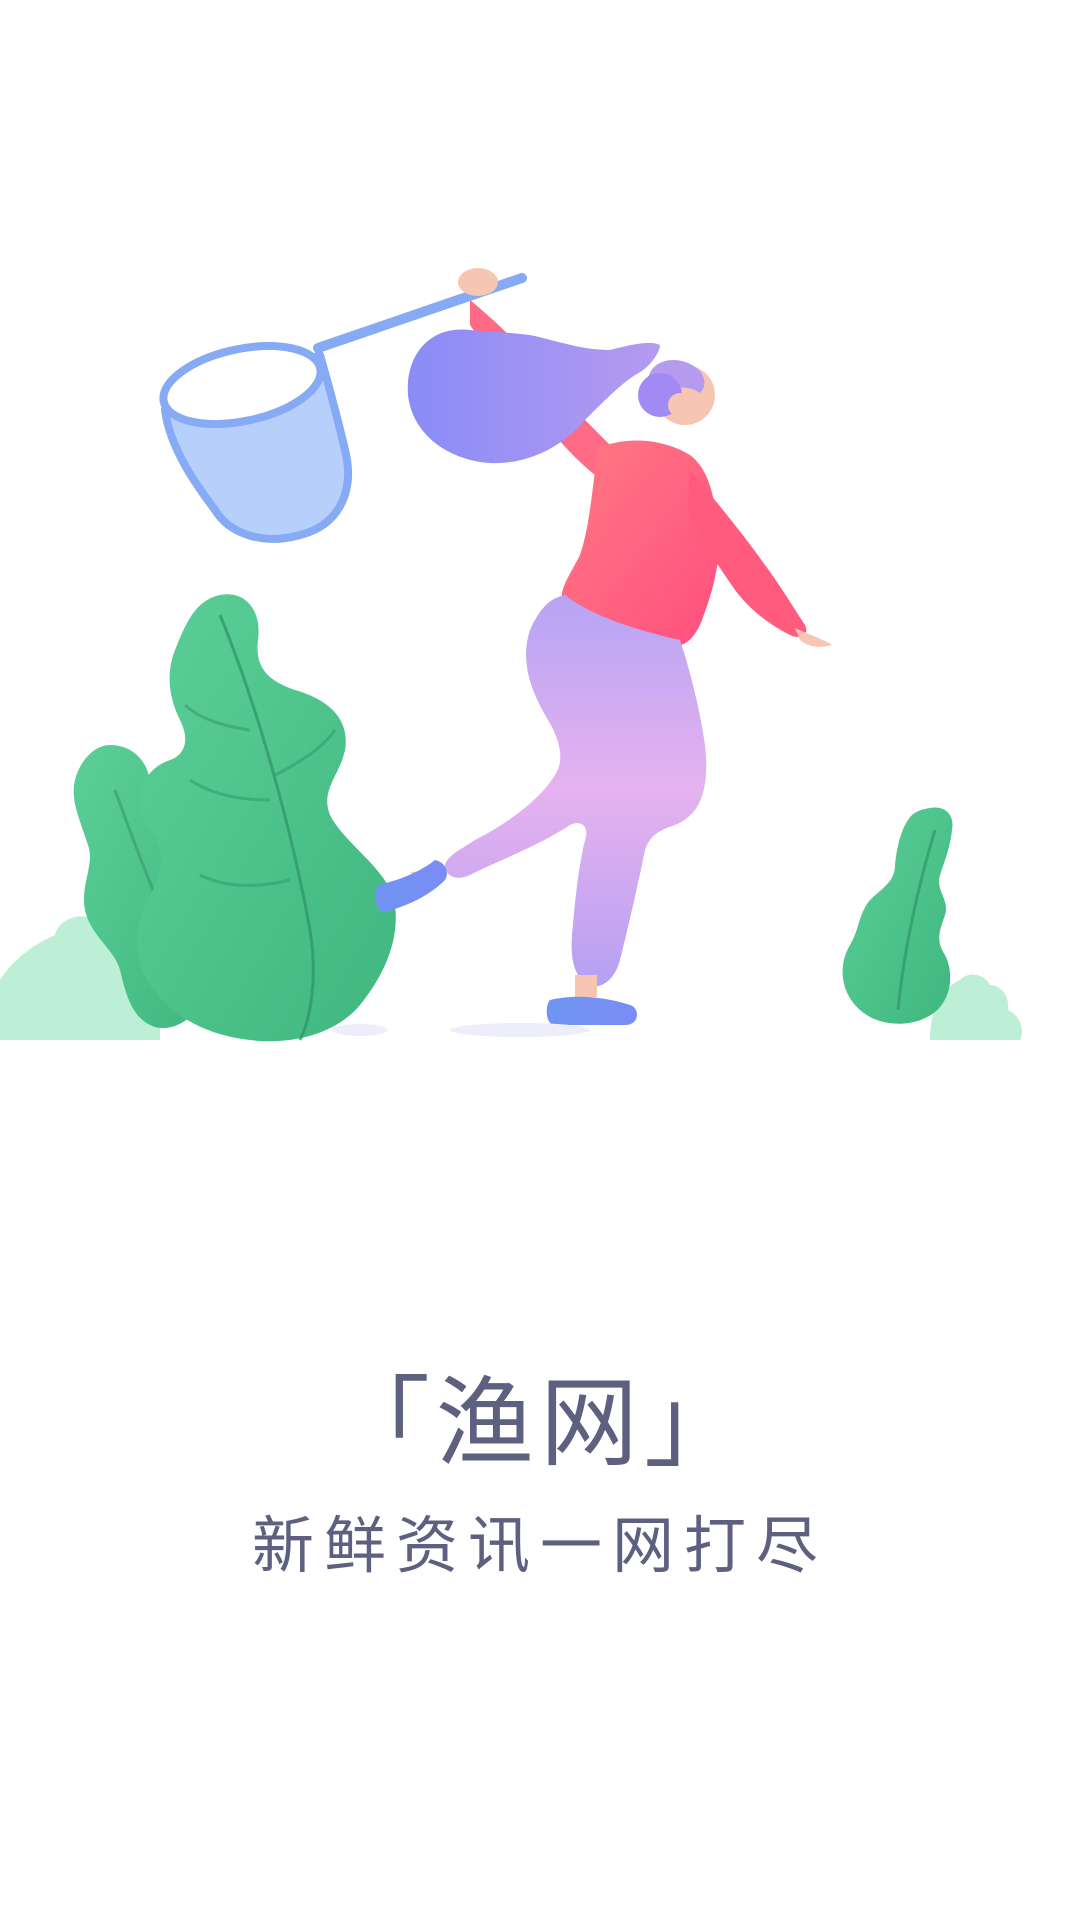 The width and height of the screenshot is (1080, 1920). What do you see at coordinates (539, 1424) in the screenshot?
I see `app-title: 「渔网」` at bounding box center [539, 1424].